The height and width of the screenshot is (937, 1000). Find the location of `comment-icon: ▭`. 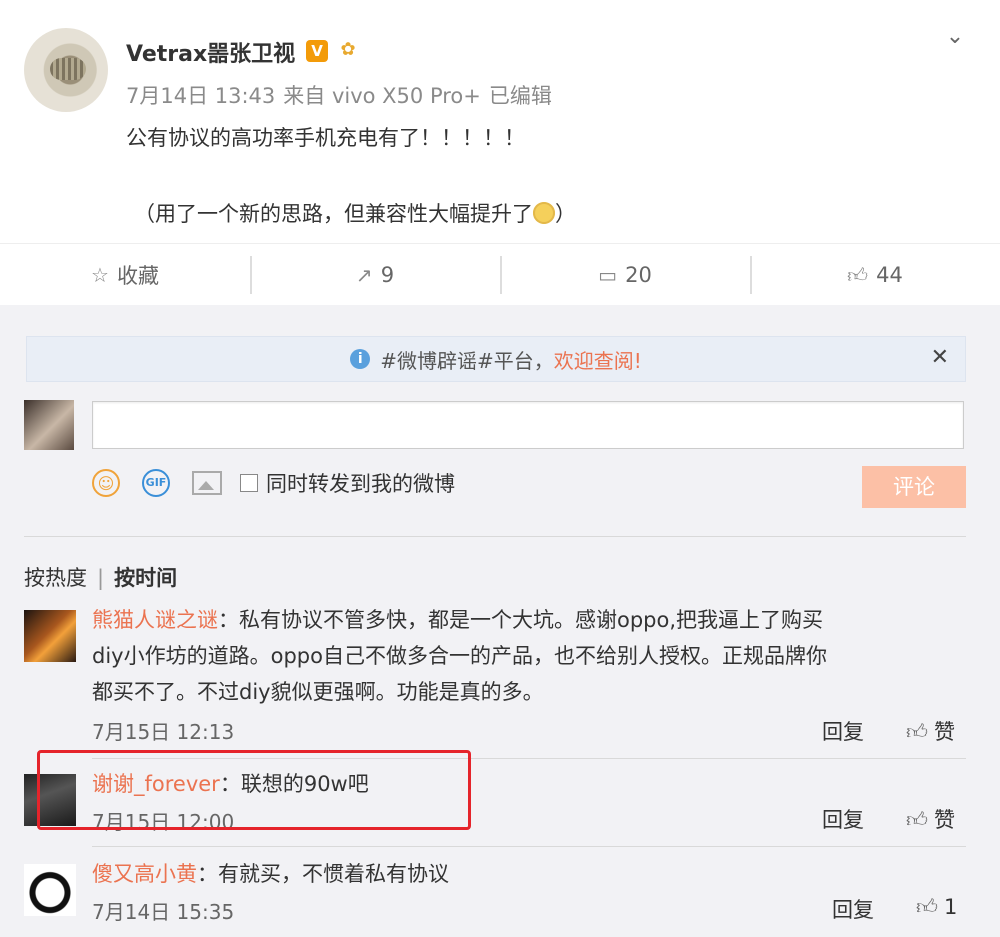

comment-icon: ▭ is located at coordinates (608, 275).